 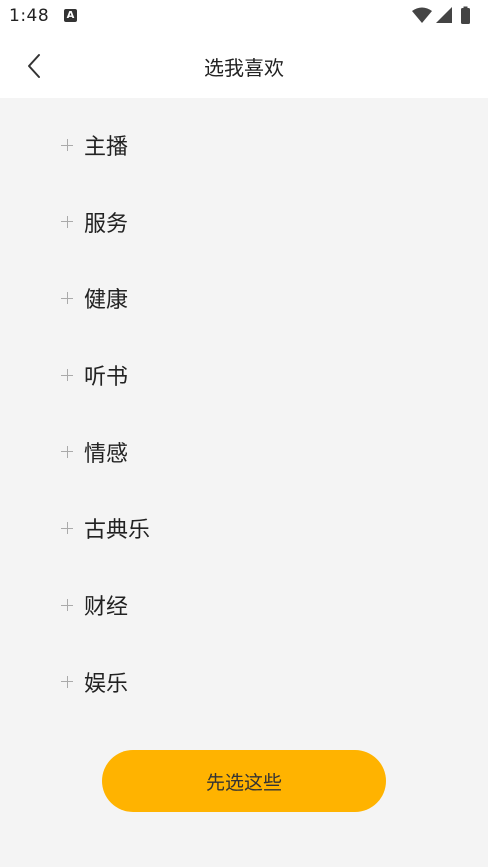 What do you see at coordinates (70, 15) in the screenshot?
I see `notification-icon: A` at bounding box center [70, 15].